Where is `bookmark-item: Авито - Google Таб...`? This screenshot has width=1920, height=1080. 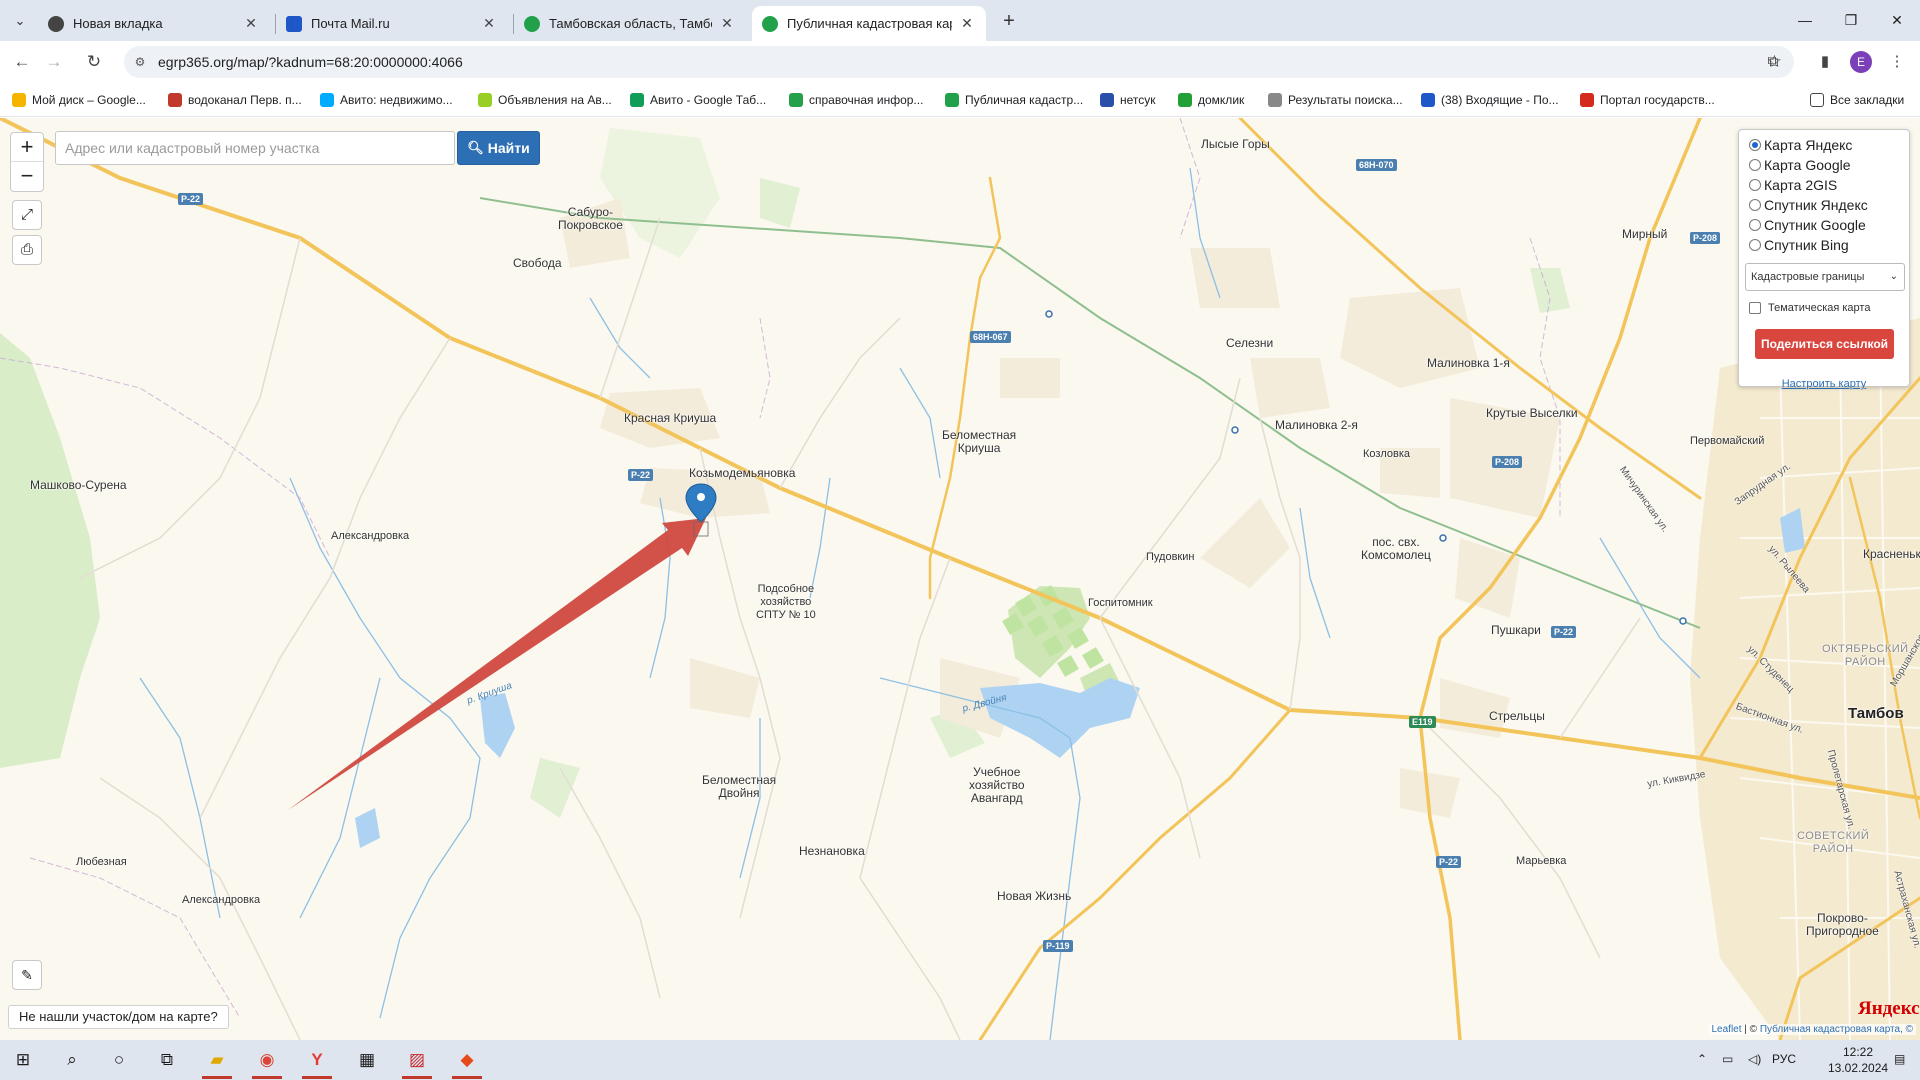 bookmark-item: Авито - Google Таб... is located at coordinates (698, 100).